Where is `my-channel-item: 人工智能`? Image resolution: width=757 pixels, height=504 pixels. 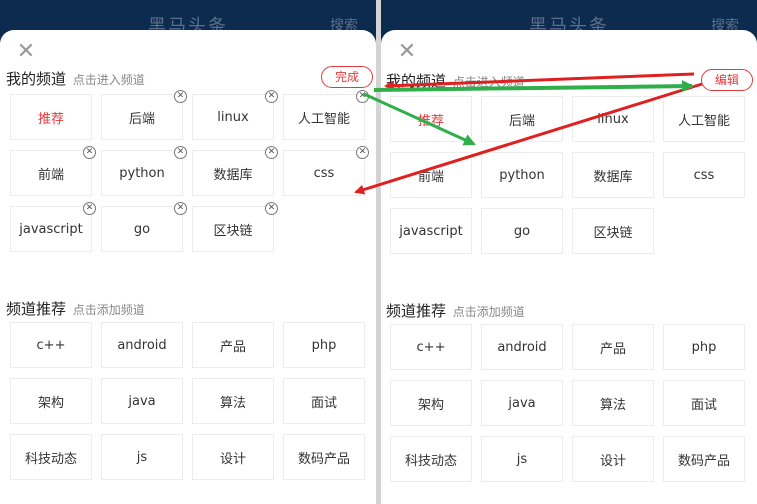
my-channel-item: 人工智能 is located at coordinates (704, 119).